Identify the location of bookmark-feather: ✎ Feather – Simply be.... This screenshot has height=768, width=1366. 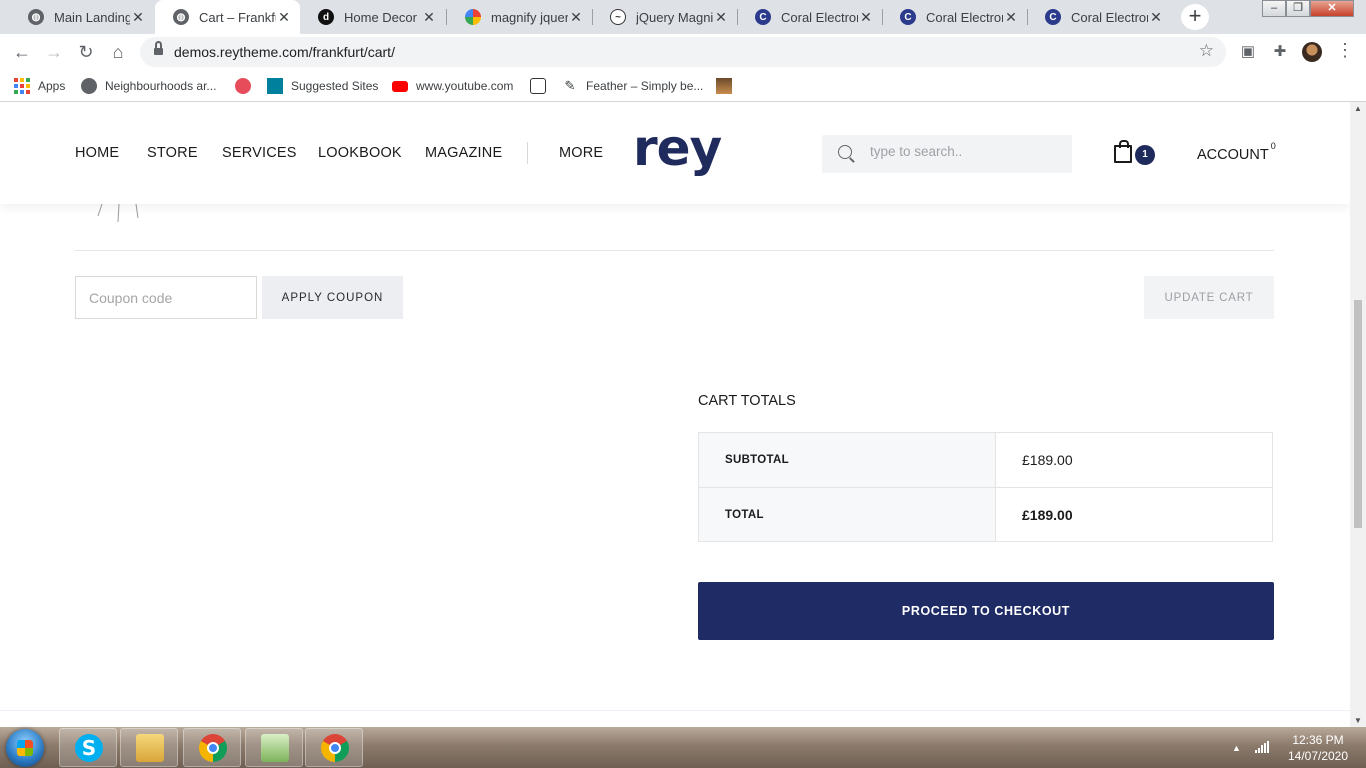
(633, 86).